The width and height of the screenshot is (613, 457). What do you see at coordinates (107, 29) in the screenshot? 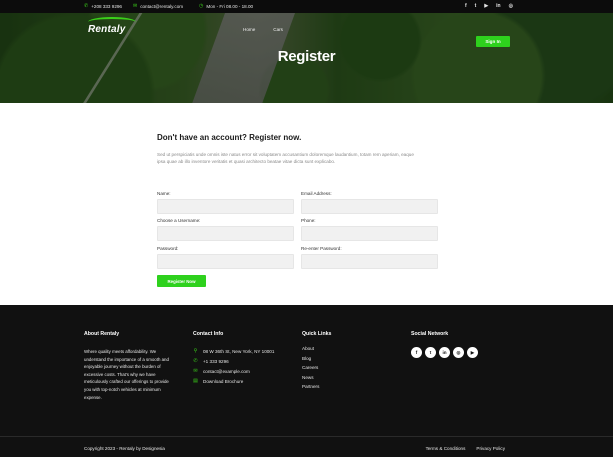
I see `logo-text: Rentaly` at bounding box center [107, 29].